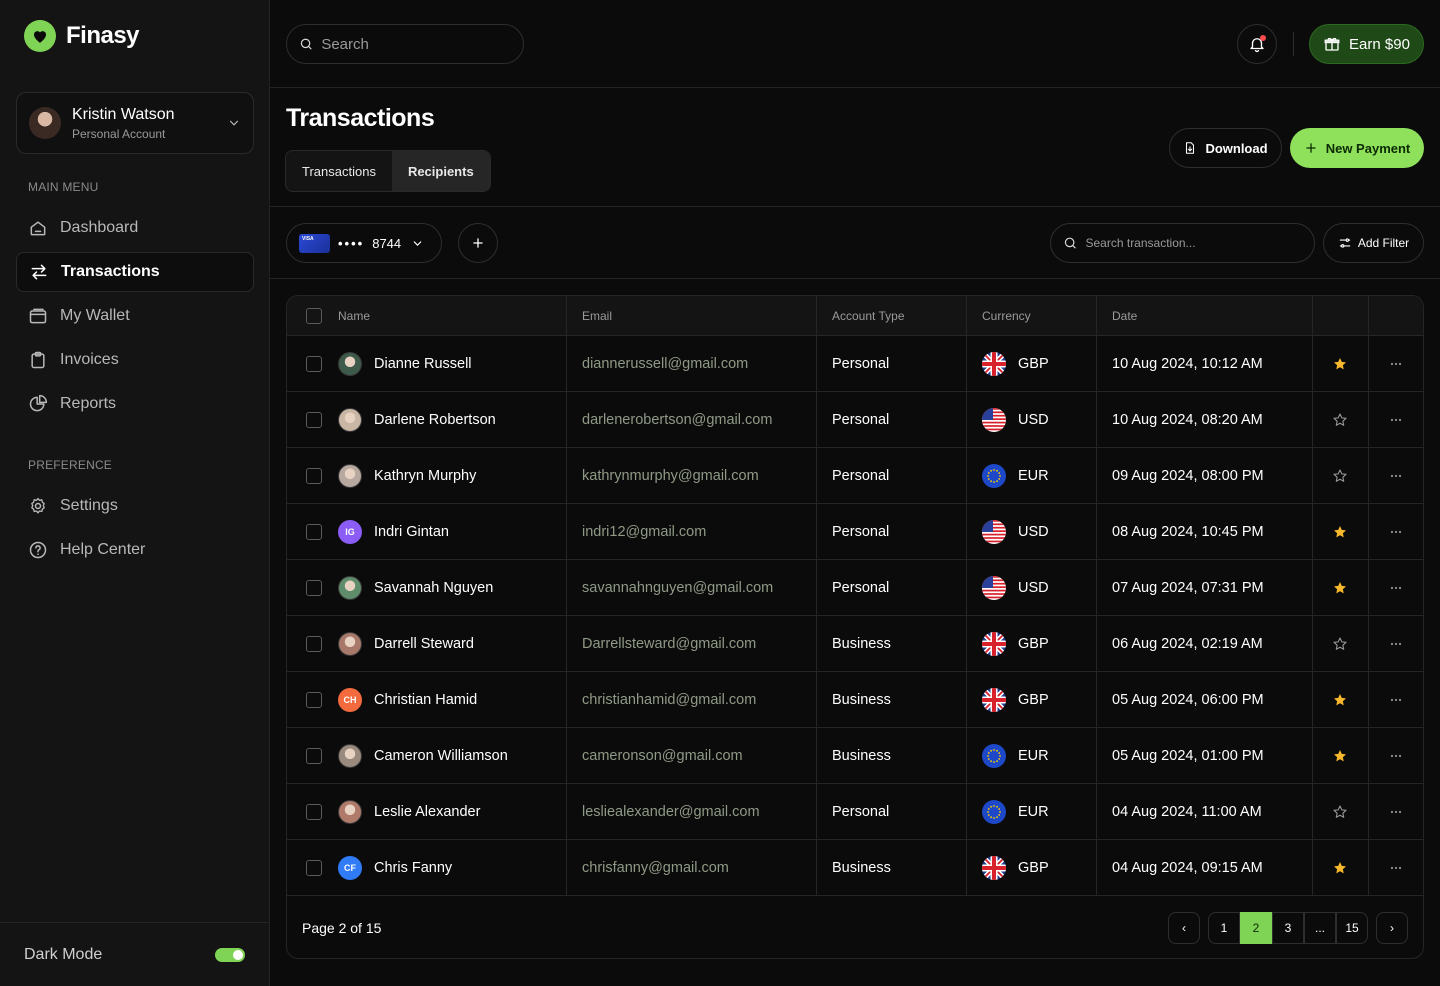 This screenshot has height=986, width=1440. I want to click on recipient-email: kathrynmurphy@gmail.com, so click(670, 476).